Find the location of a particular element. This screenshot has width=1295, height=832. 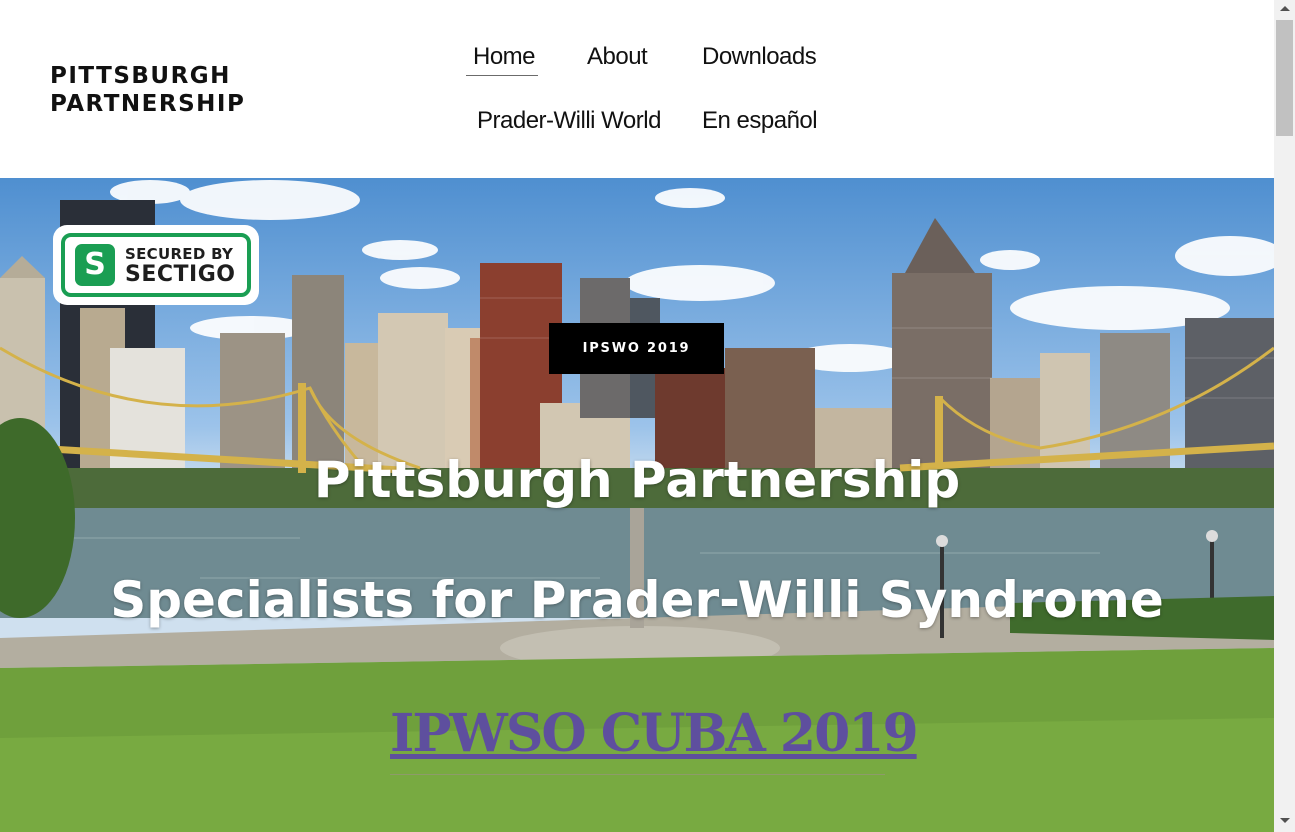

hero-title: Pittsburgh Partnership is located at coordinates (637, 480).